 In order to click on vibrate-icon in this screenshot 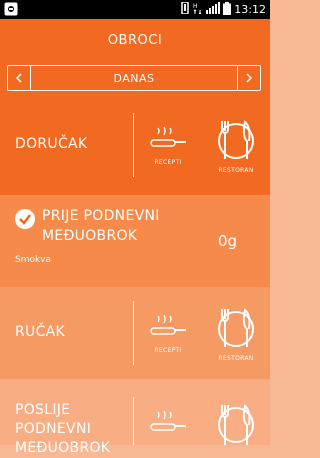, I will do `click(185, 9)`.